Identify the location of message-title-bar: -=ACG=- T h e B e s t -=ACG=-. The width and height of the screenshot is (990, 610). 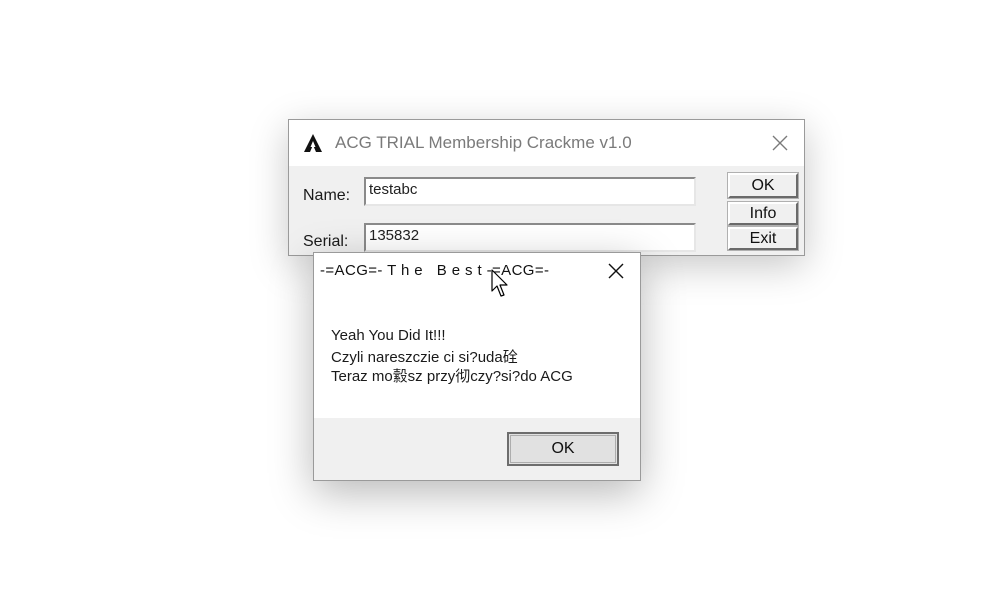
(477, 271).